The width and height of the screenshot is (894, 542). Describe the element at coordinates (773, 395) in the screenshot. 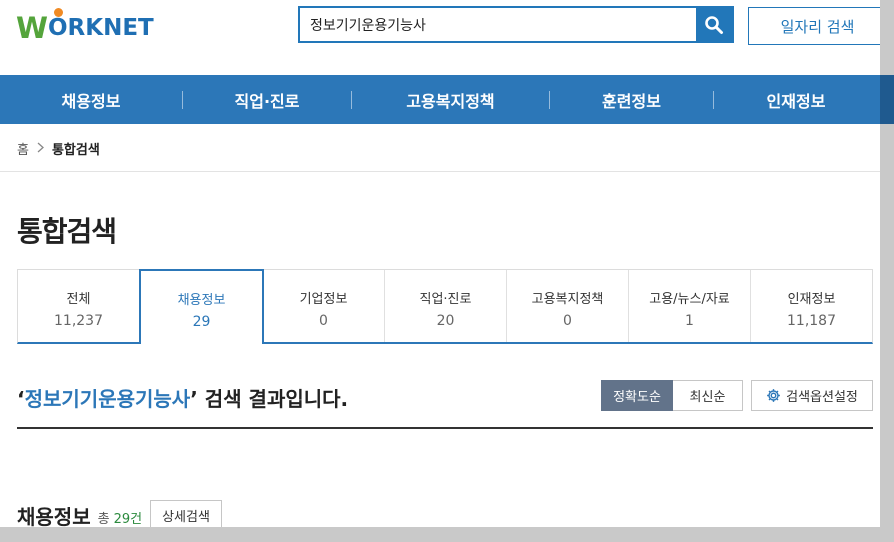

I see `gear-icon` at that location.